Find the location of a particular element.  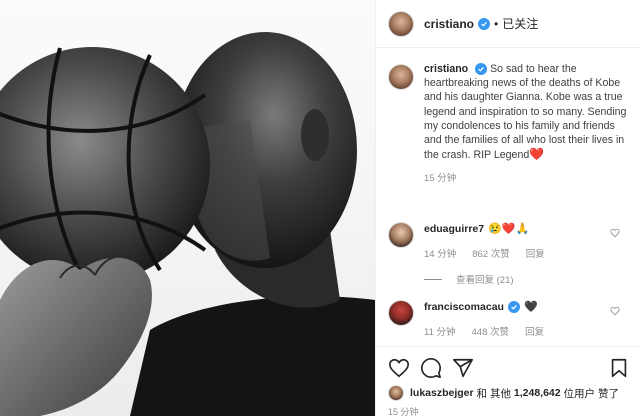

comment-time: 14 分钟 is located at coordinates (440, 254).